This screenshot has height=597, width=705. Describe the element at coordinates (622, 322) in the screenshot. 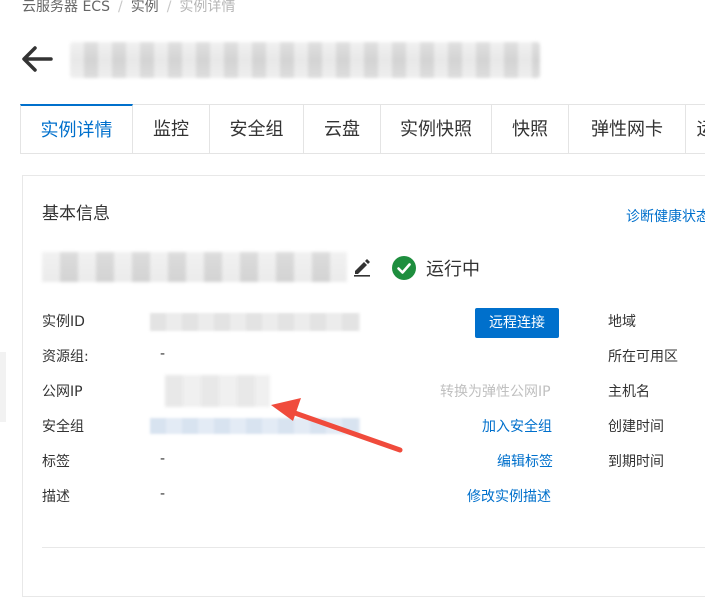

I see `label-region: 地域` at that location.